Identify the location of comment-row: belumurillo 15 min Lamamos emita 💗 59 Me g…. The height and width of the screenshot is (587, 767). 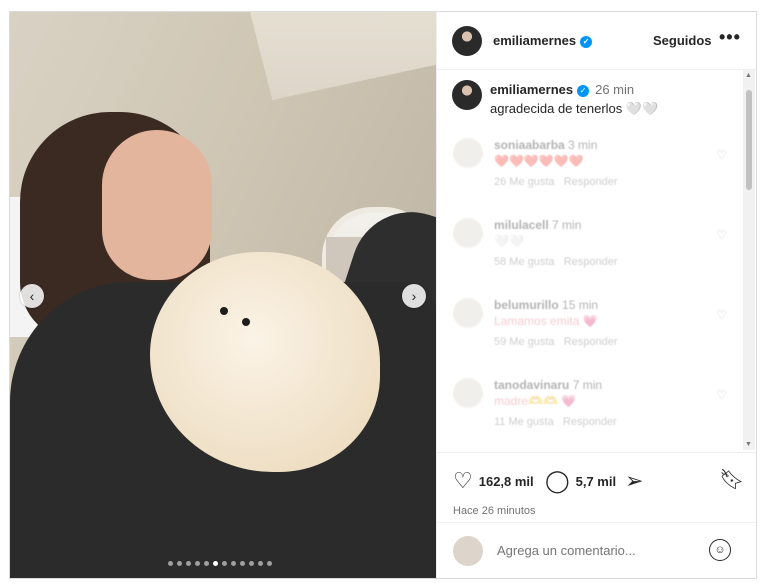
(590, 331).